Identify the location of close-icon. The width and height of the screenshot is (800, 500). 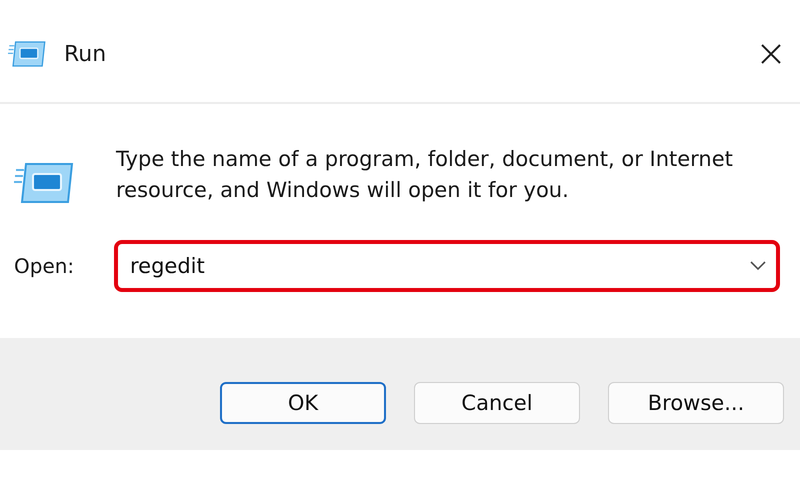
(771, 54).